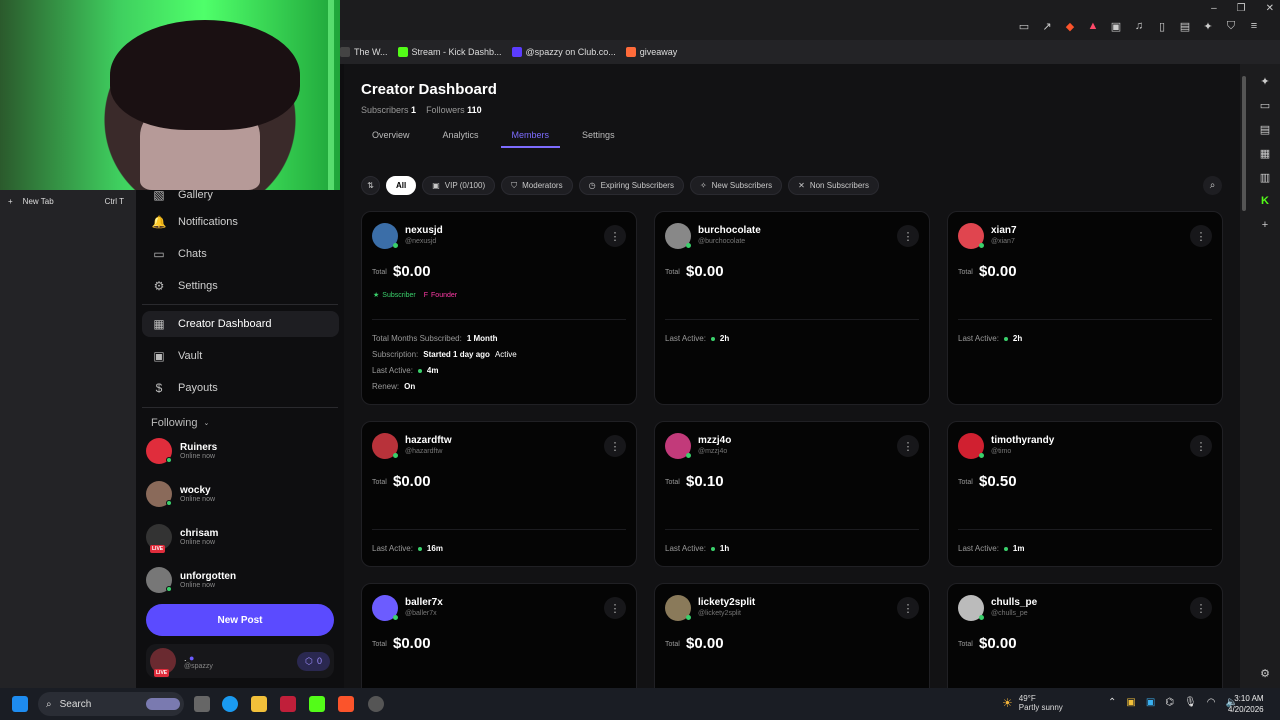 This screenshot has height=720, width=1280. Describe the element at coordinates (1024, 26) in the screenshot. I see `screen-icon: ▭` at that location.